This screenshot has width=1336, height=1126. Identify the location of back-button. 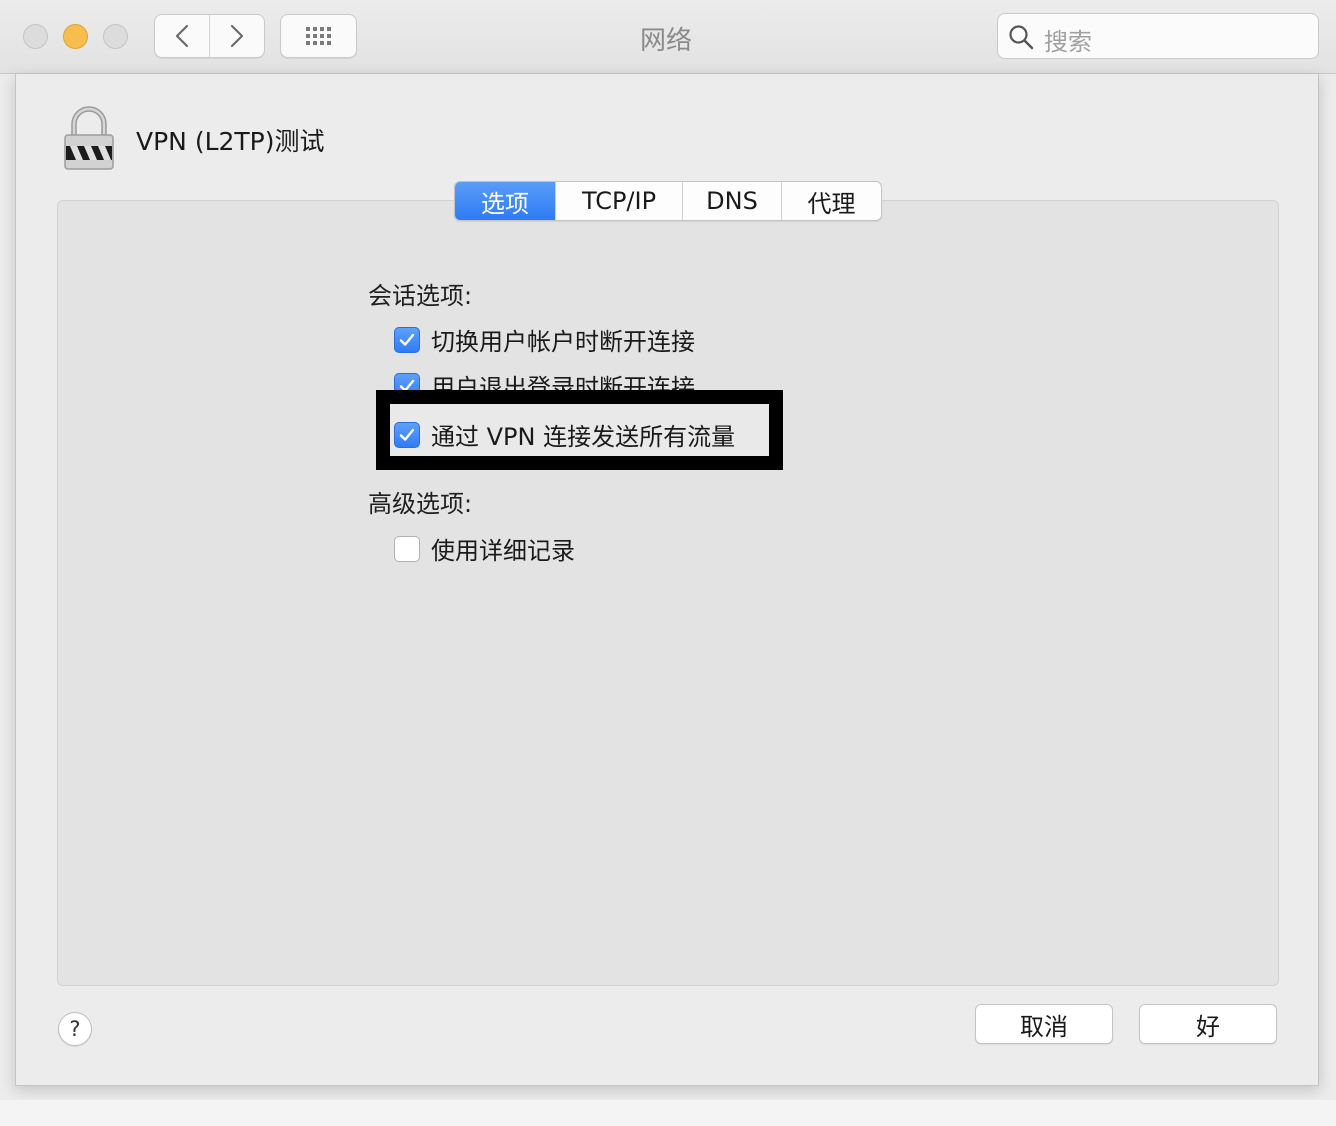
(182, 36).